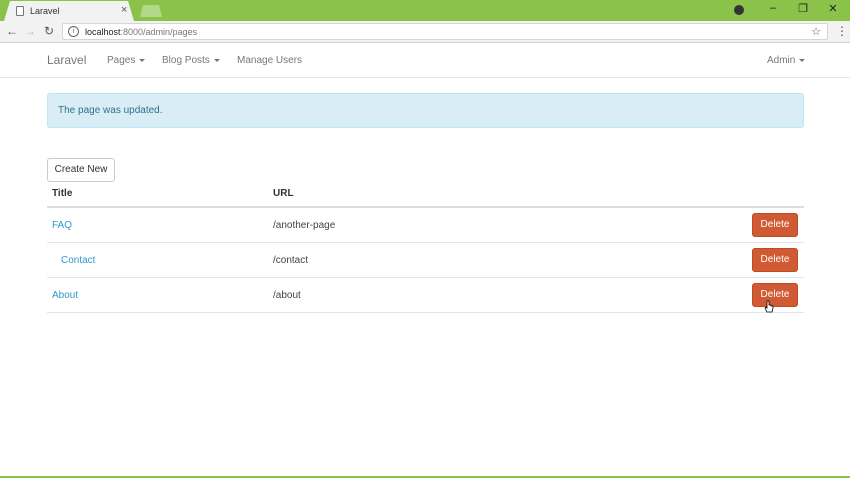 The height and width of the screenshot is (478, 850). I want to click on page-url: /about, so click(287, 295).